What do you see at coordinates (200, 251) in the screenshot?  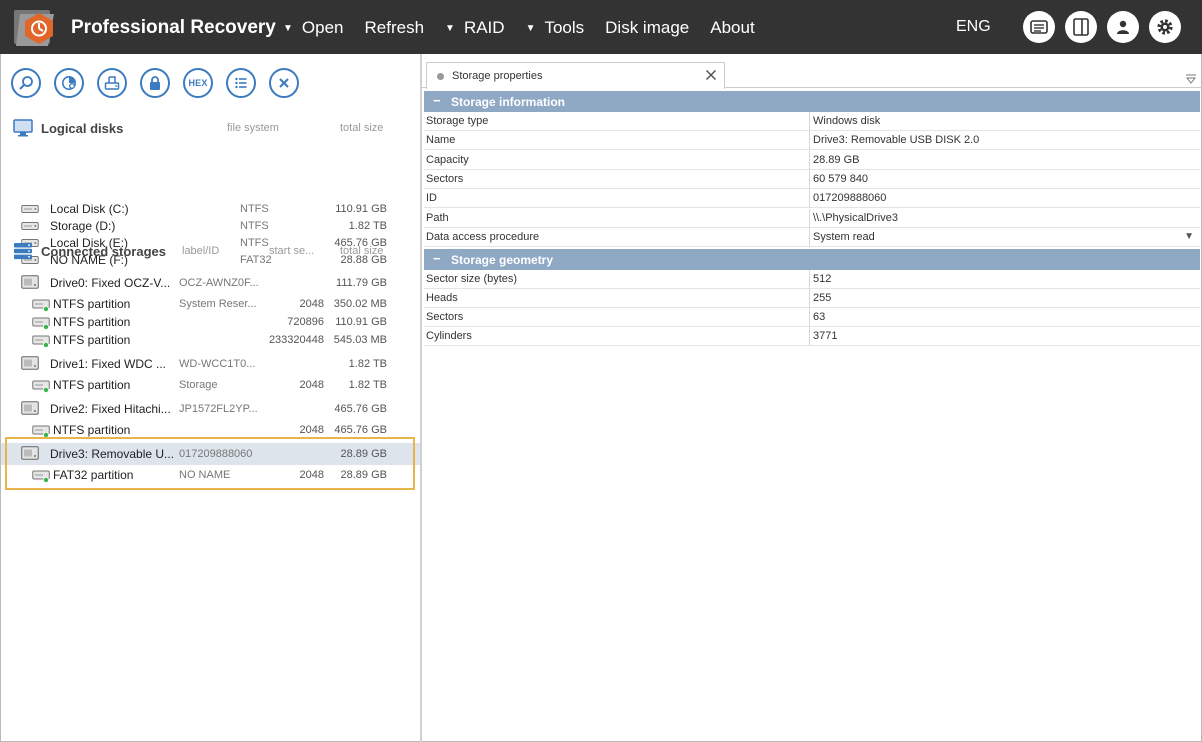 I see `col-label-id: label/ID` at bounding box center [200, 251].